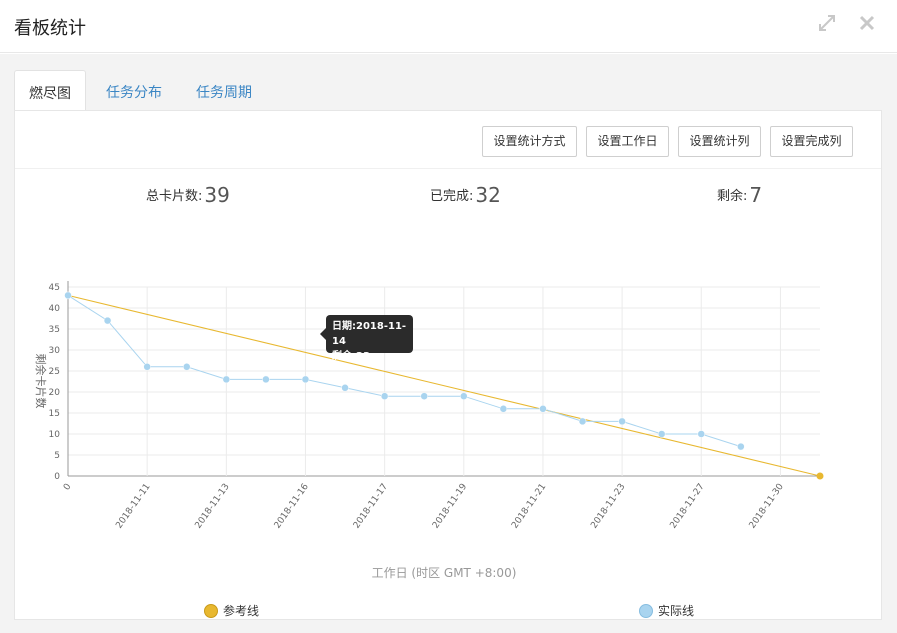 This screenshot has width=897, height=633. Describe the element at coordinates (211, 611) in the screenshot. I see `legend-reference-marker` at that location.